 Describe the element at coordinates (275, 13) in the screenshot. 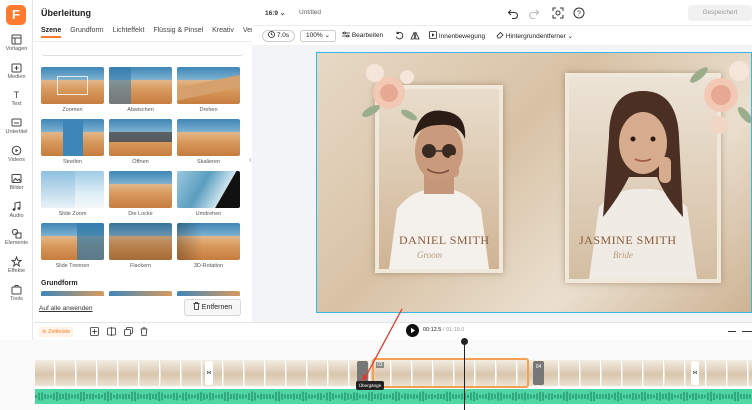

I see `aspect-ratio-select: 16:9 ⌄` at that location.